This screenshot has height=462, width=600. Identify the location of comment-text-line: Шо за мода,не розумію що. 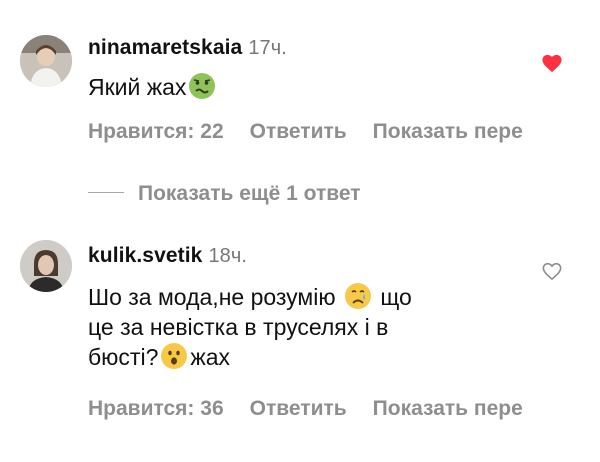
(250, 297).